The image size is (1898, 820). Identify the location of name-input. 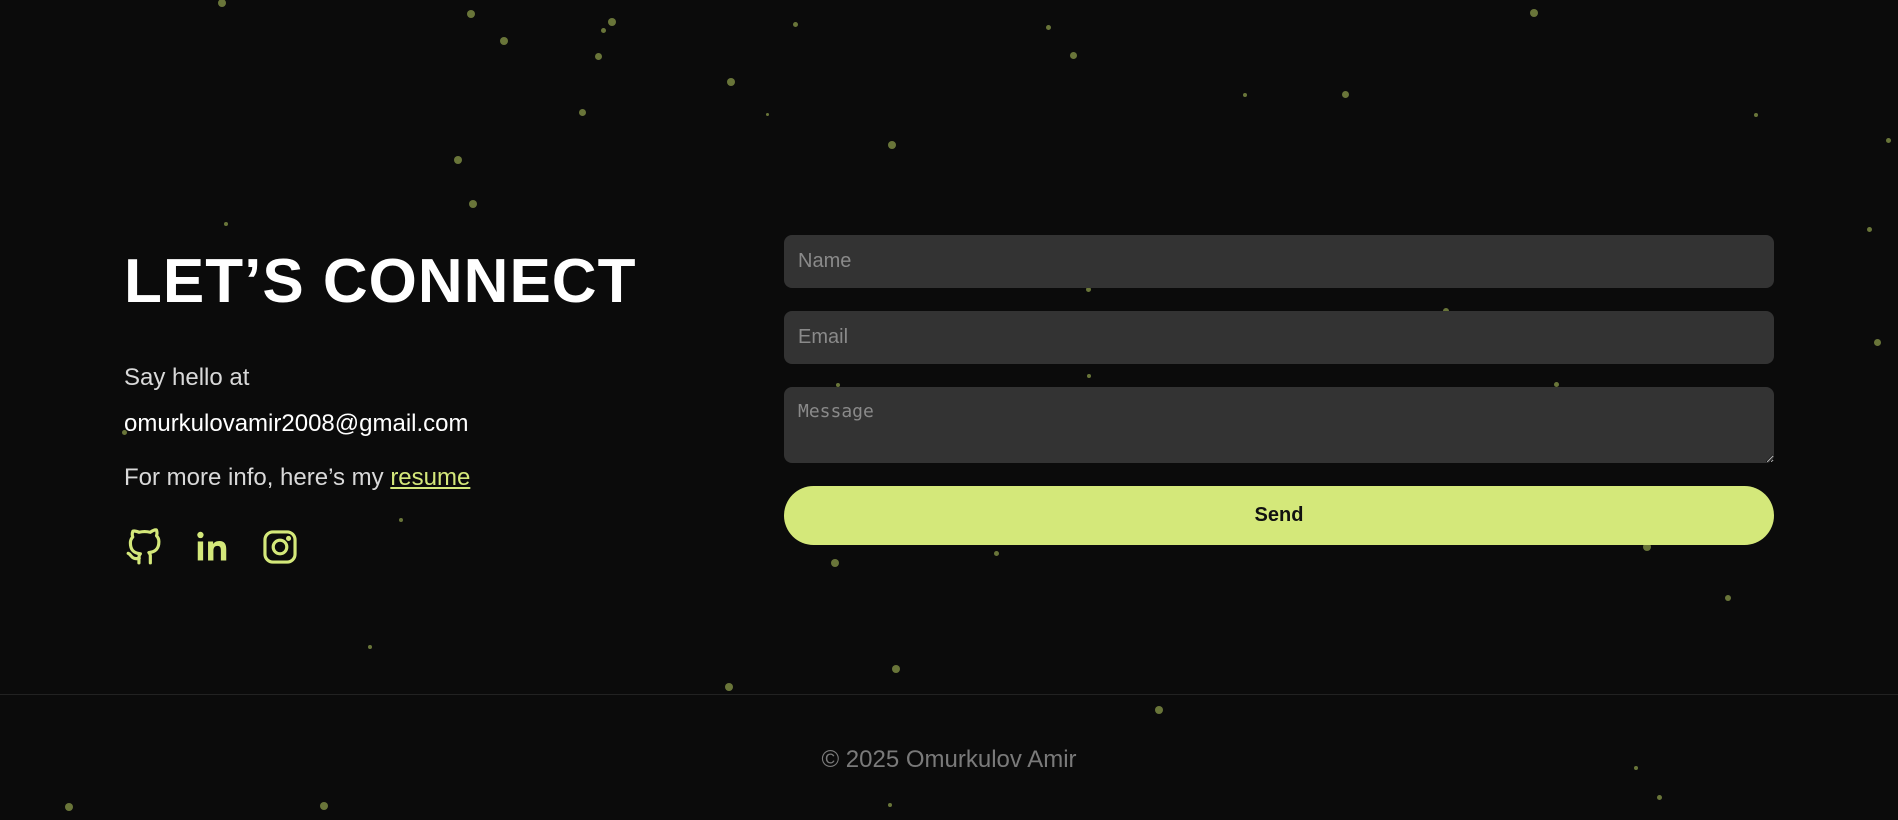
(1279, 261).